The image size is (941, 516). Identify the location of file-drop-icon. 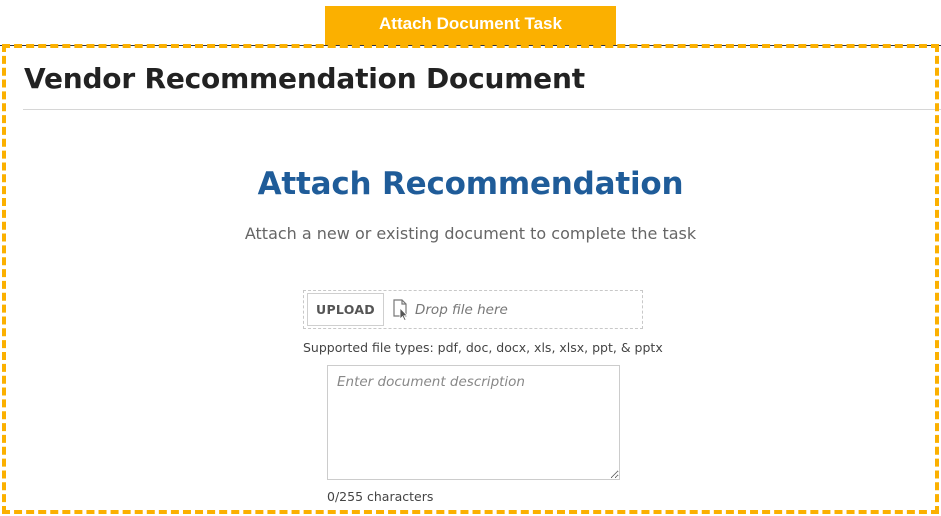
(402, 309).